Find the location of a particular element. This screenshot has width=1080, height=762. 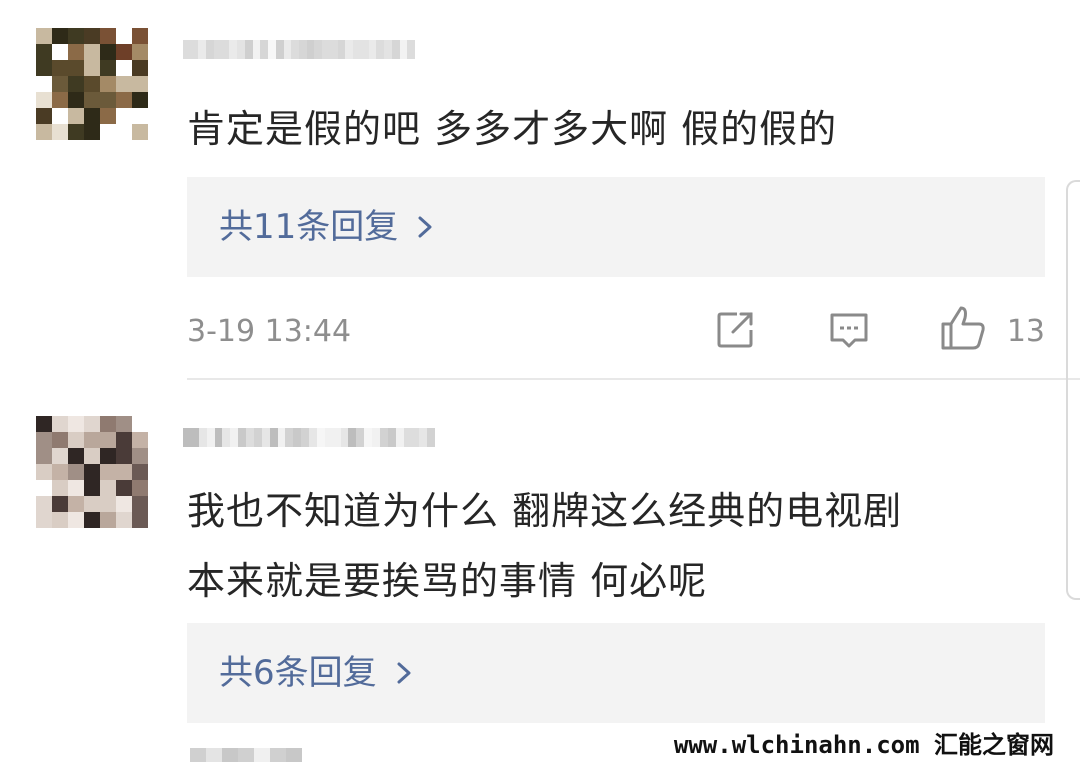

watermark: www.wlchinahn.com 汇能之窗网 is located at coordinates (863, 745).